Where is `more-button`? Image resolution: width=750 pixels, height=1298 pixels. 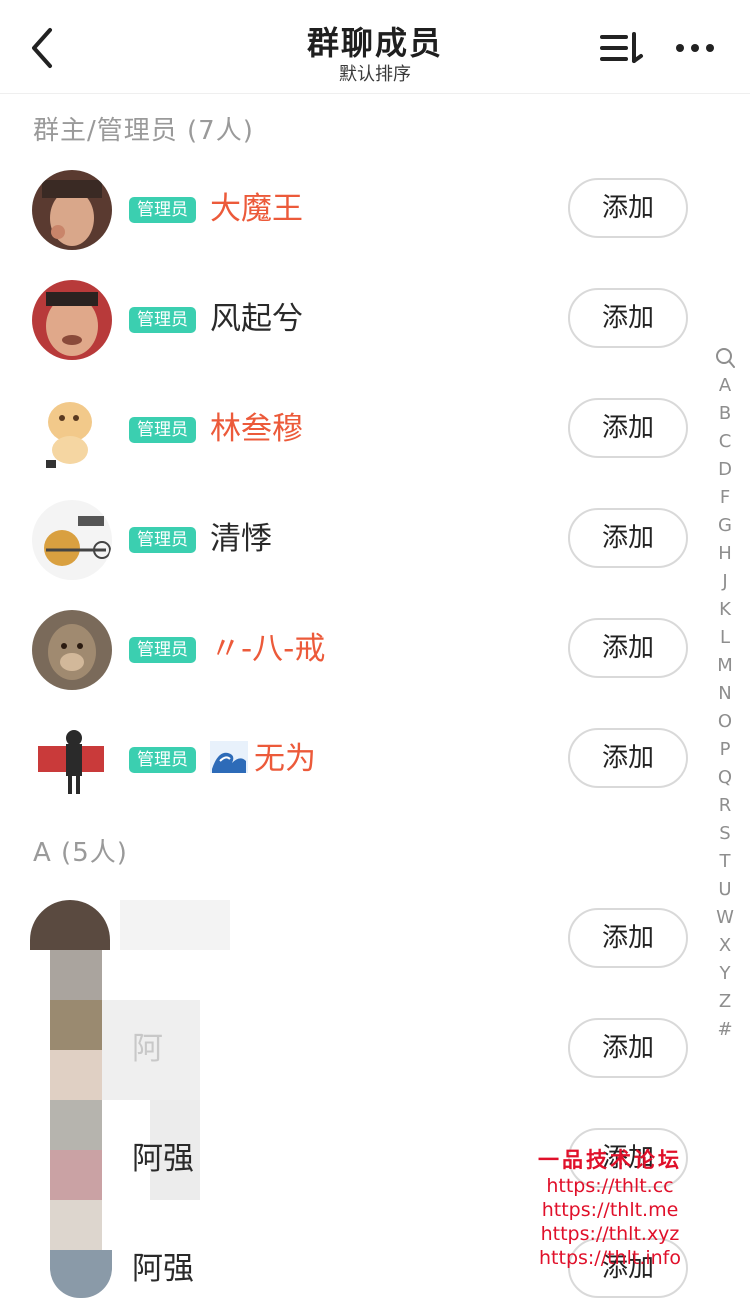
more-button is located at coordinates (697, 48).